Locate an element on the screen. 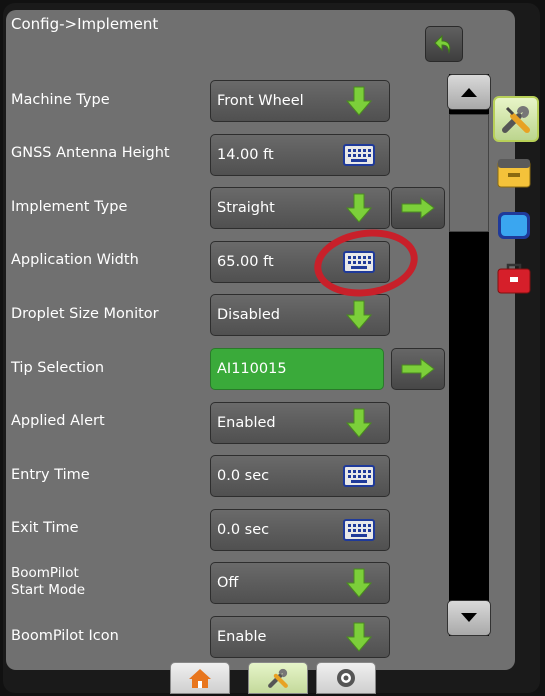  setting-row: BoomPilot Icon Enable is located at coordinates (240, 636).